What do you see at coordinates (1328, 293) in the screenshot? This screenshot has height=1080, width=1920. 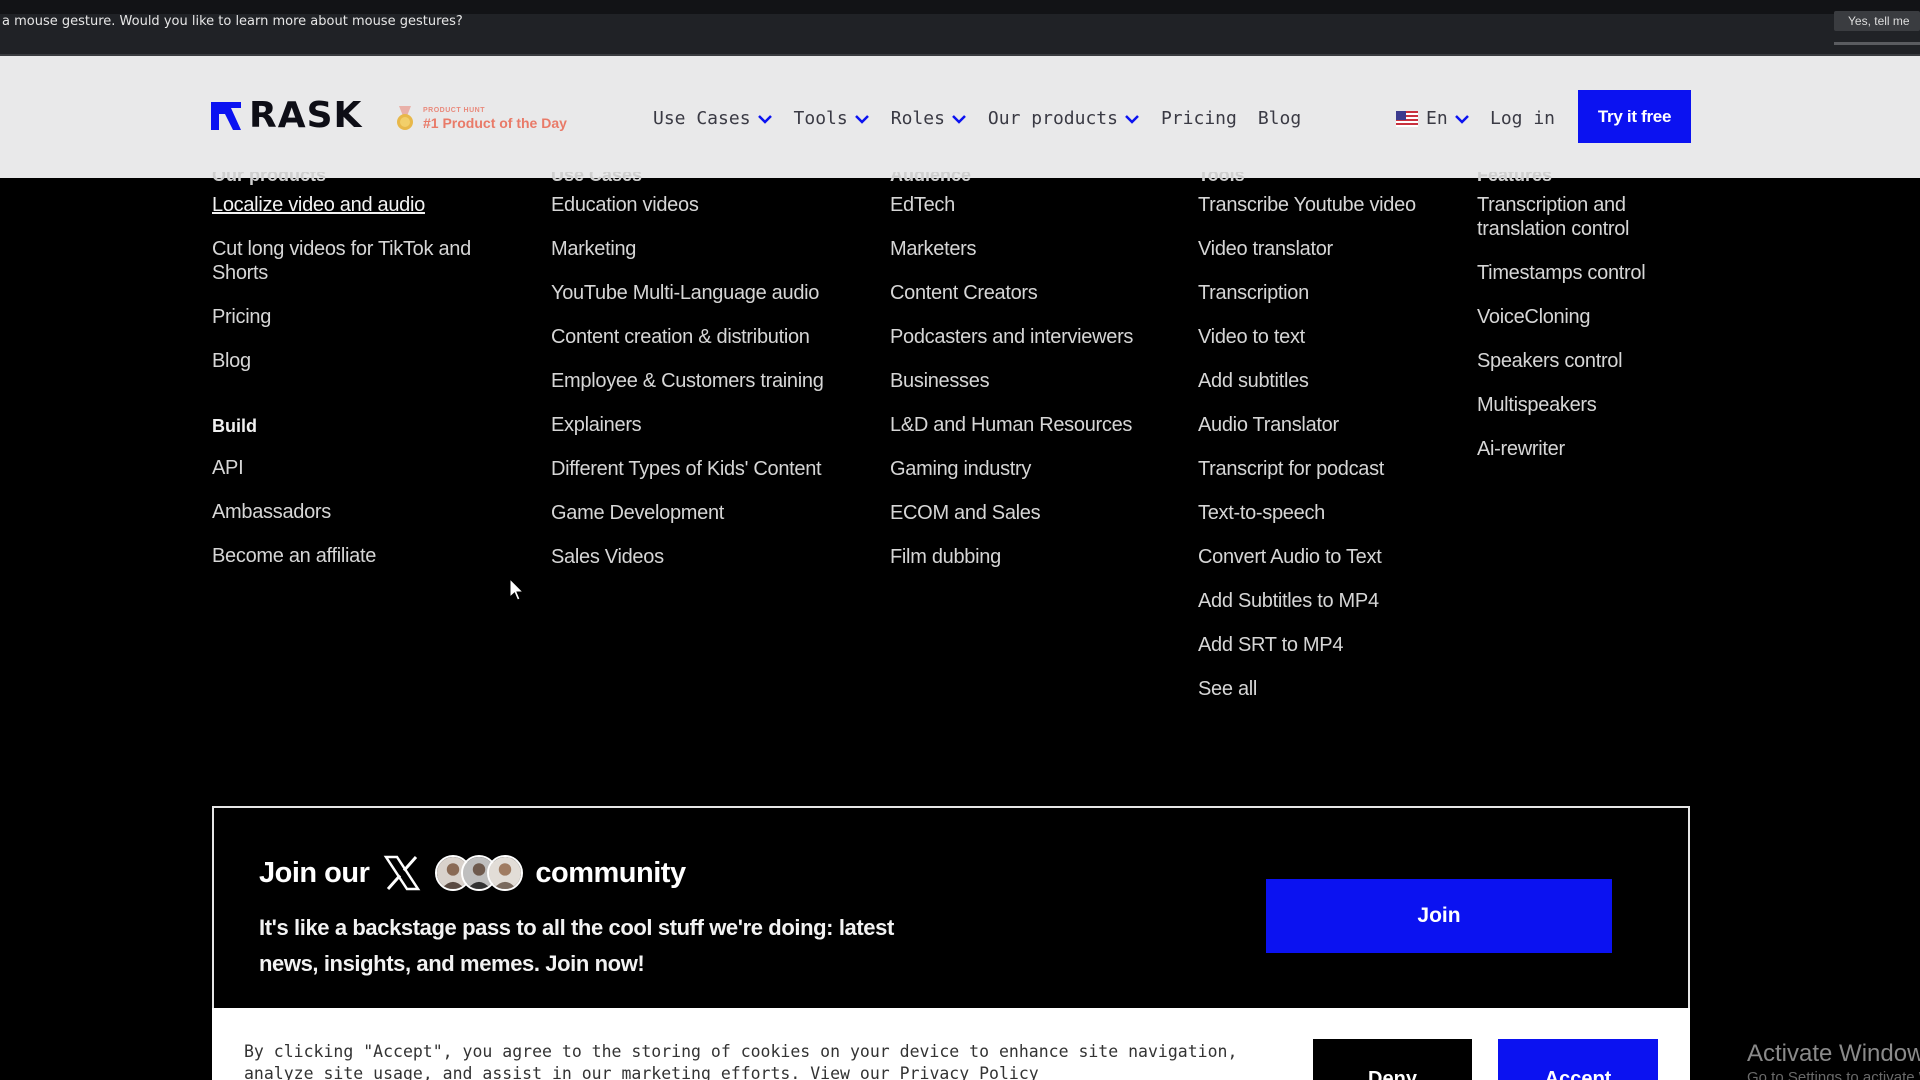 I see `footer-link: Transcription` at bounding box center [1328, 293].